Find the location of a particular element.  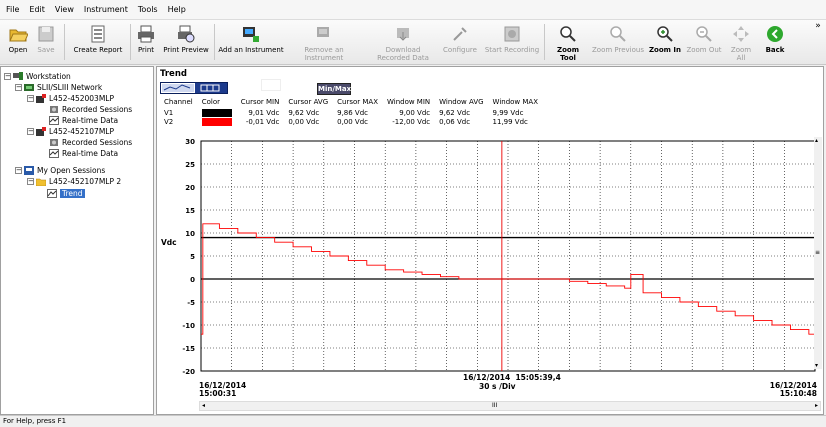

tree-realtime-data-2: Real-time Data is located at coordinates (83, 153).